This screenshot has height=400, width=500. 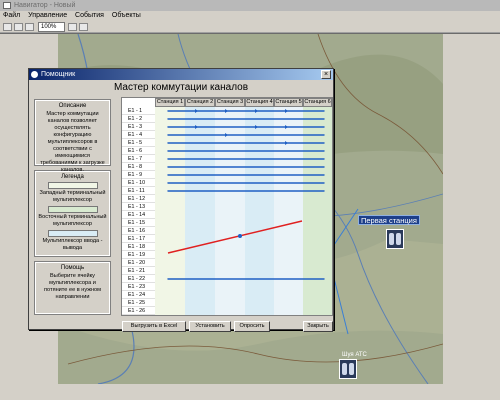 What do you see at coordinates (389, 220) in the screenshot?
I see `station-label: Первая станция` at bounding box center [389, 220].